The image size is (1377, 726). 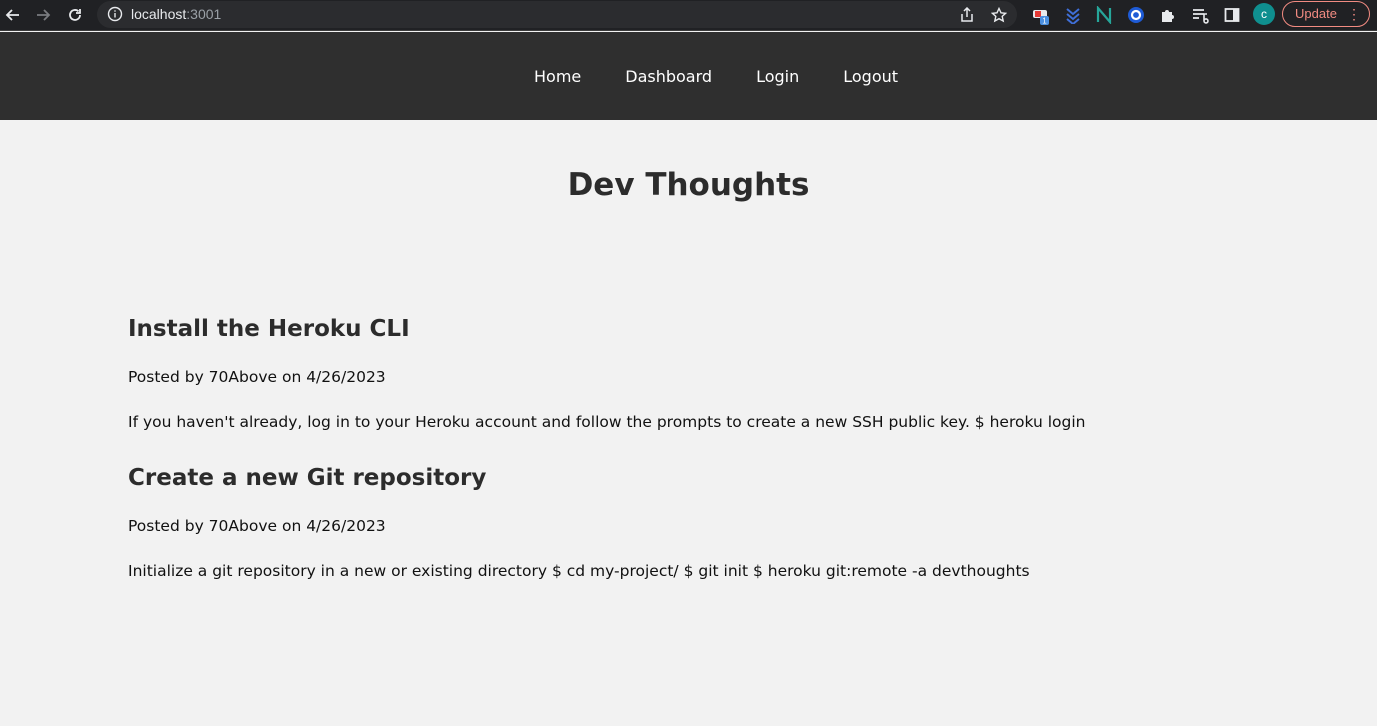 What do you see at coordinates (75, 15) in the screenshot?
I see `reload-icon` at bounding box center [75, 15].